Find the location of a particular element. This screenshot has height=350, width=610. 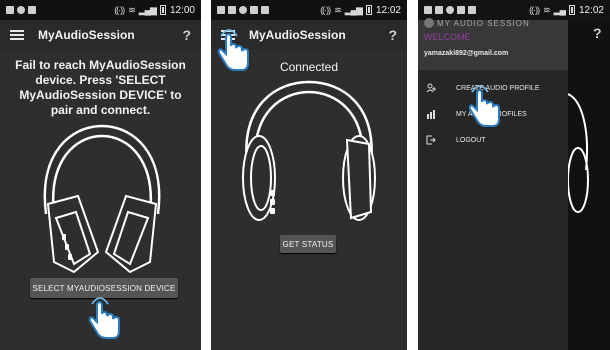

logo-text: MY AUDIO SESSION is located at coordinates (483, 23).